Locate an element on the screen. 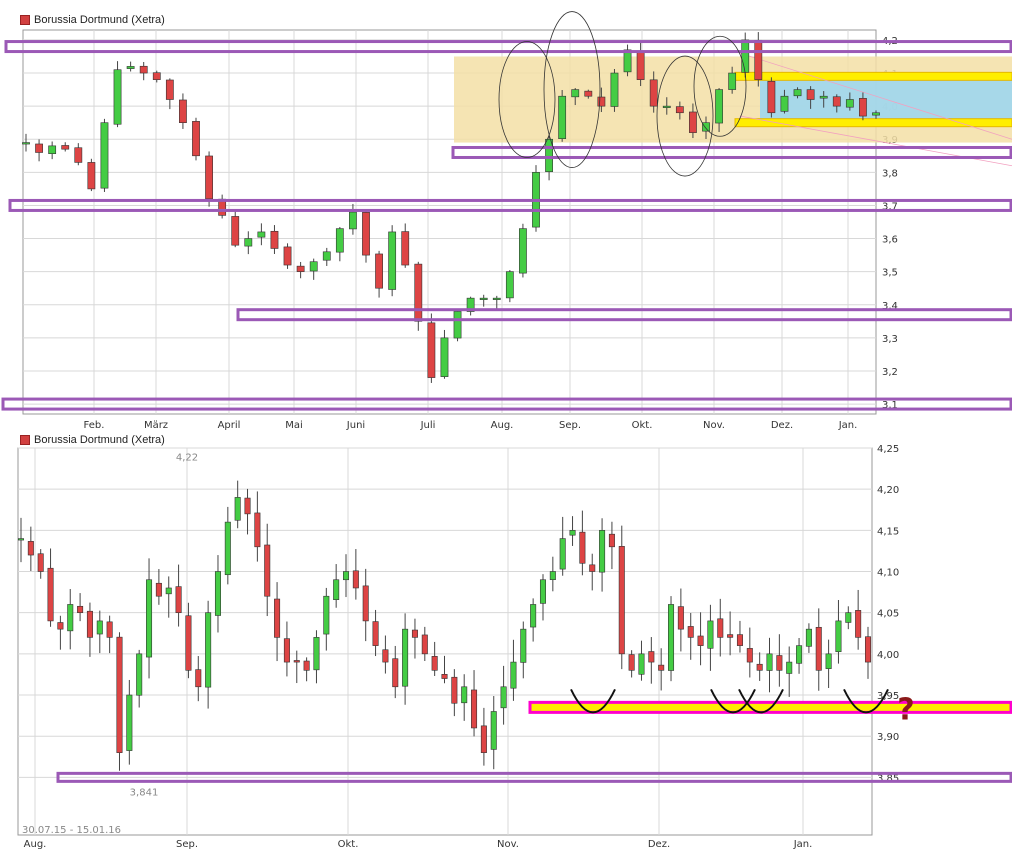 The width and height of the screenshot is (1012, 863). high-label: 4,22 is located at coordinates (187, 457).